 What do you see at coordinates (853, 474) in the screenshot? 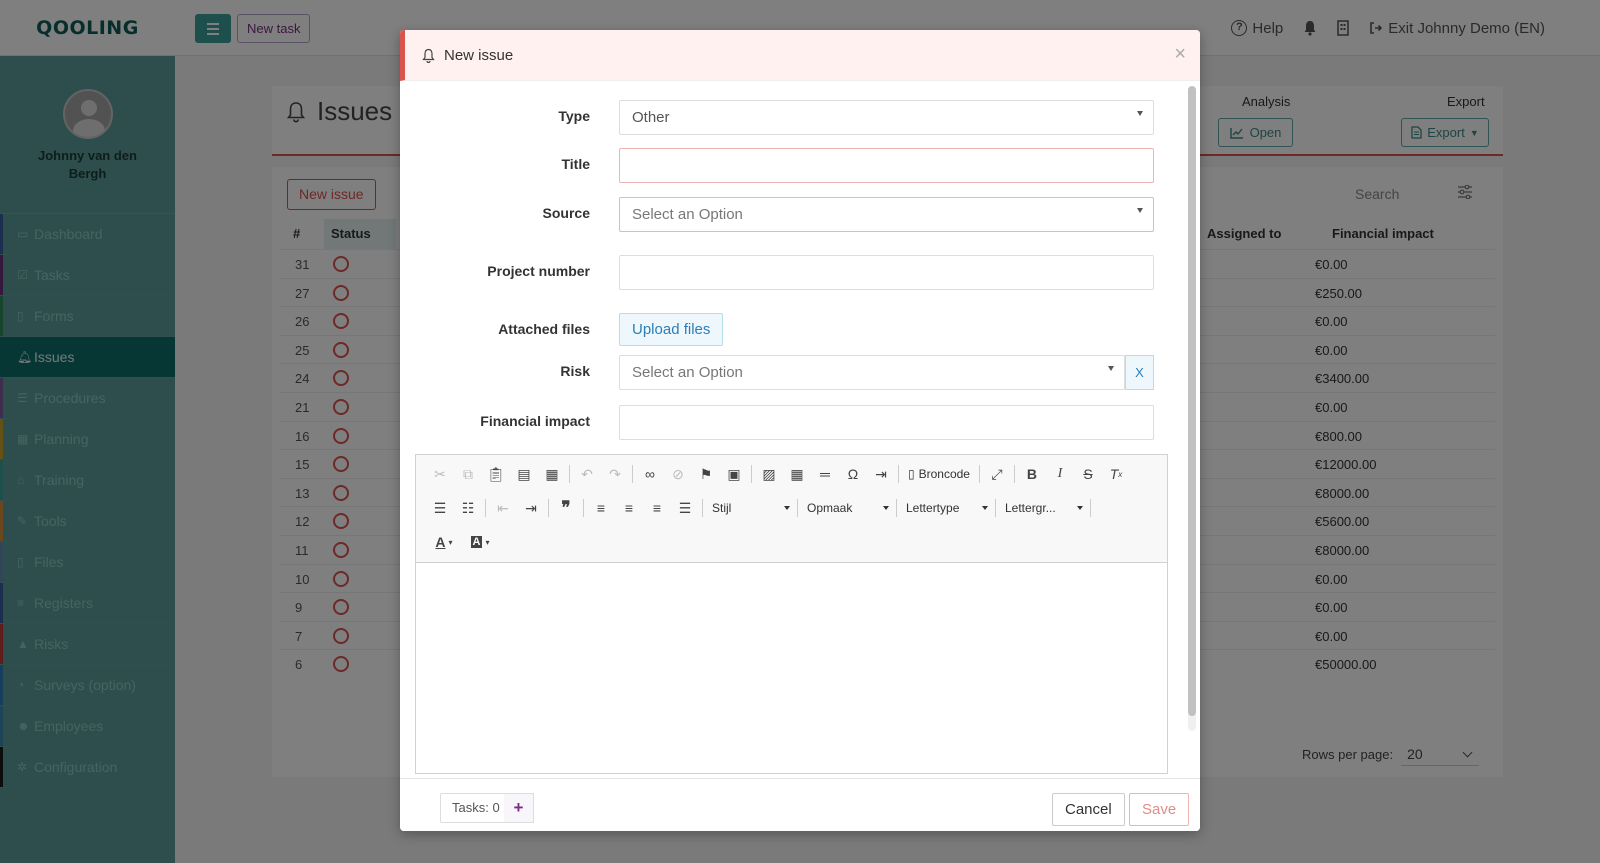
I see `special-char-icon: Ω` at bounding box center [853, 474].